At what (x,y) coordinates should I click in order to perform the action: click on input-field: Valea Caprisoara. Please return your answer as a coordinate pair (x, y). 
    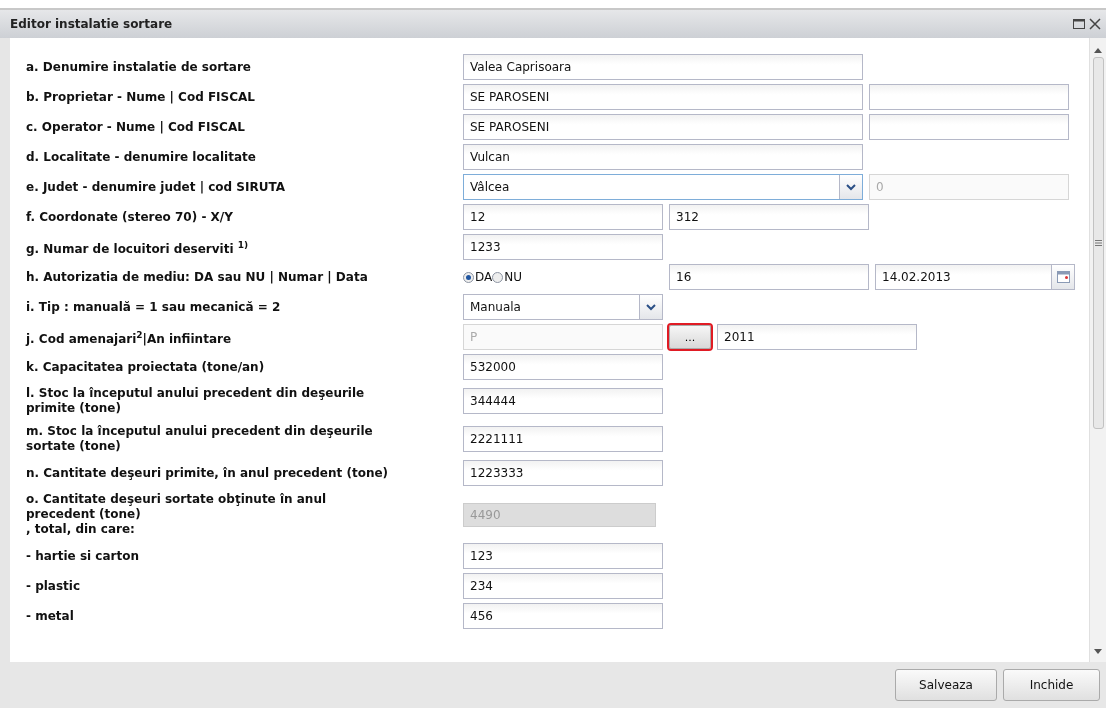
    Looking at the image, I should click on (663, 67).